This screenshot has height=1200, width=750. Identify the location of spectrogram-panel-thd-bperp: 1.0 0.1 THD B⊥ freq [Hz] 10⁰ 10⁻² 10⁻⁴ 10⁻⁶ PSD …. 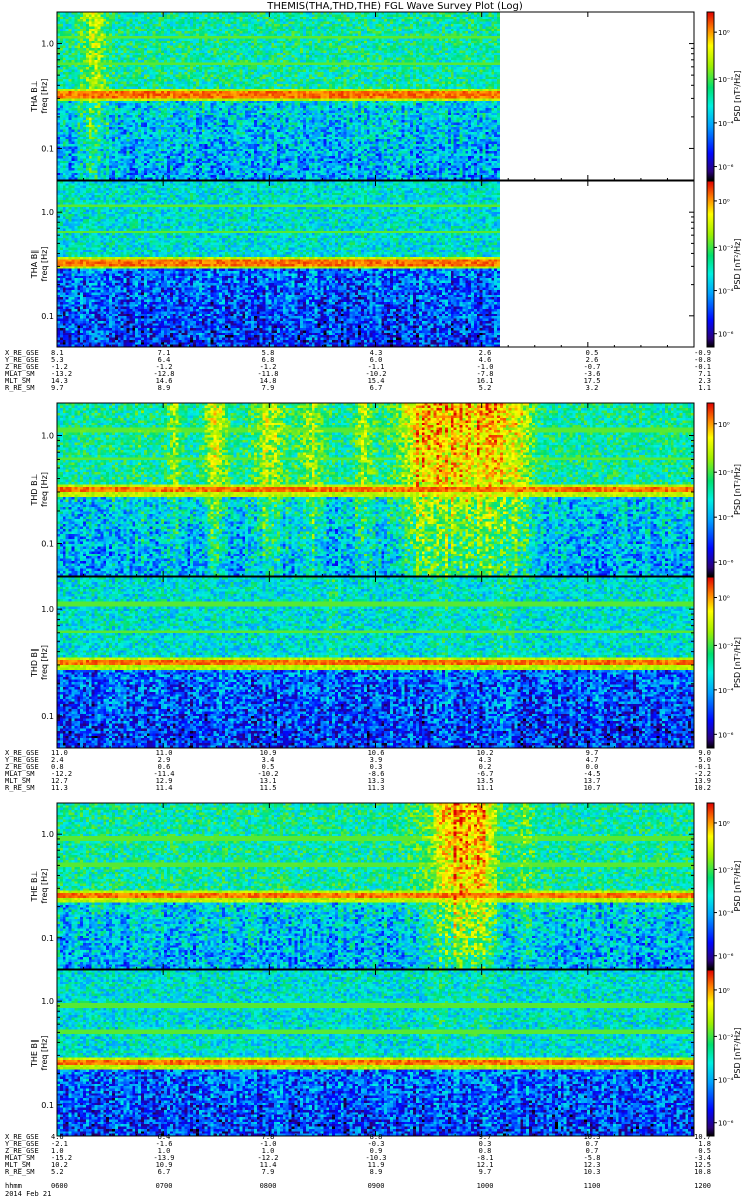
(386, 489).